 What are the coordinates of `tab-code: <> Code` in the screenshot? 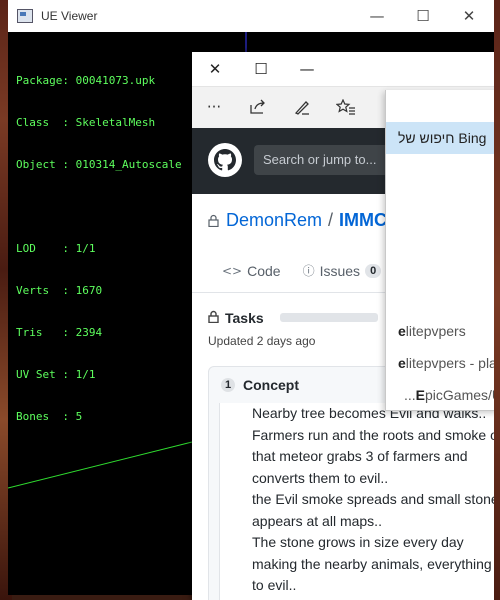 It's located at (251, 271).